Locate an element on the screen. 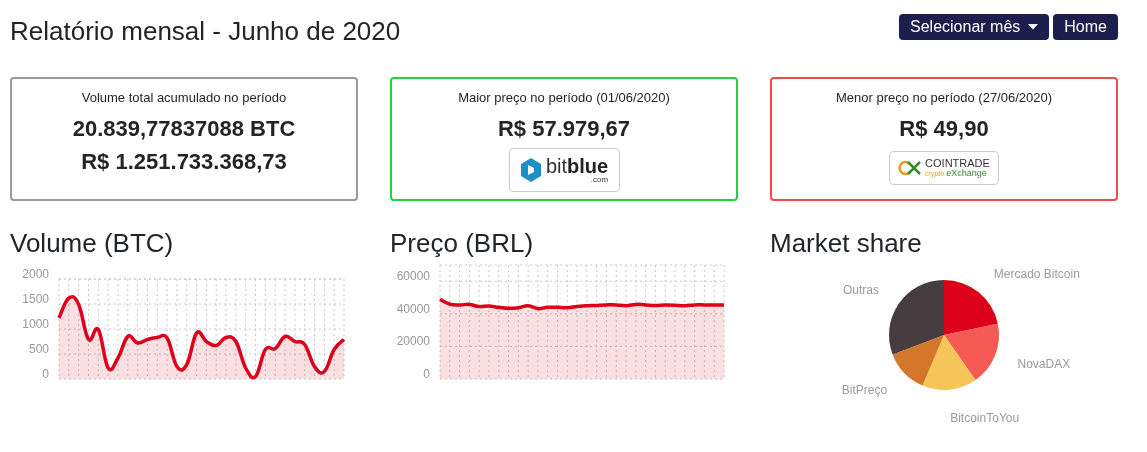 The image size is (1147, 452). axis-label: 1500 is located at coordinates (35, 299).